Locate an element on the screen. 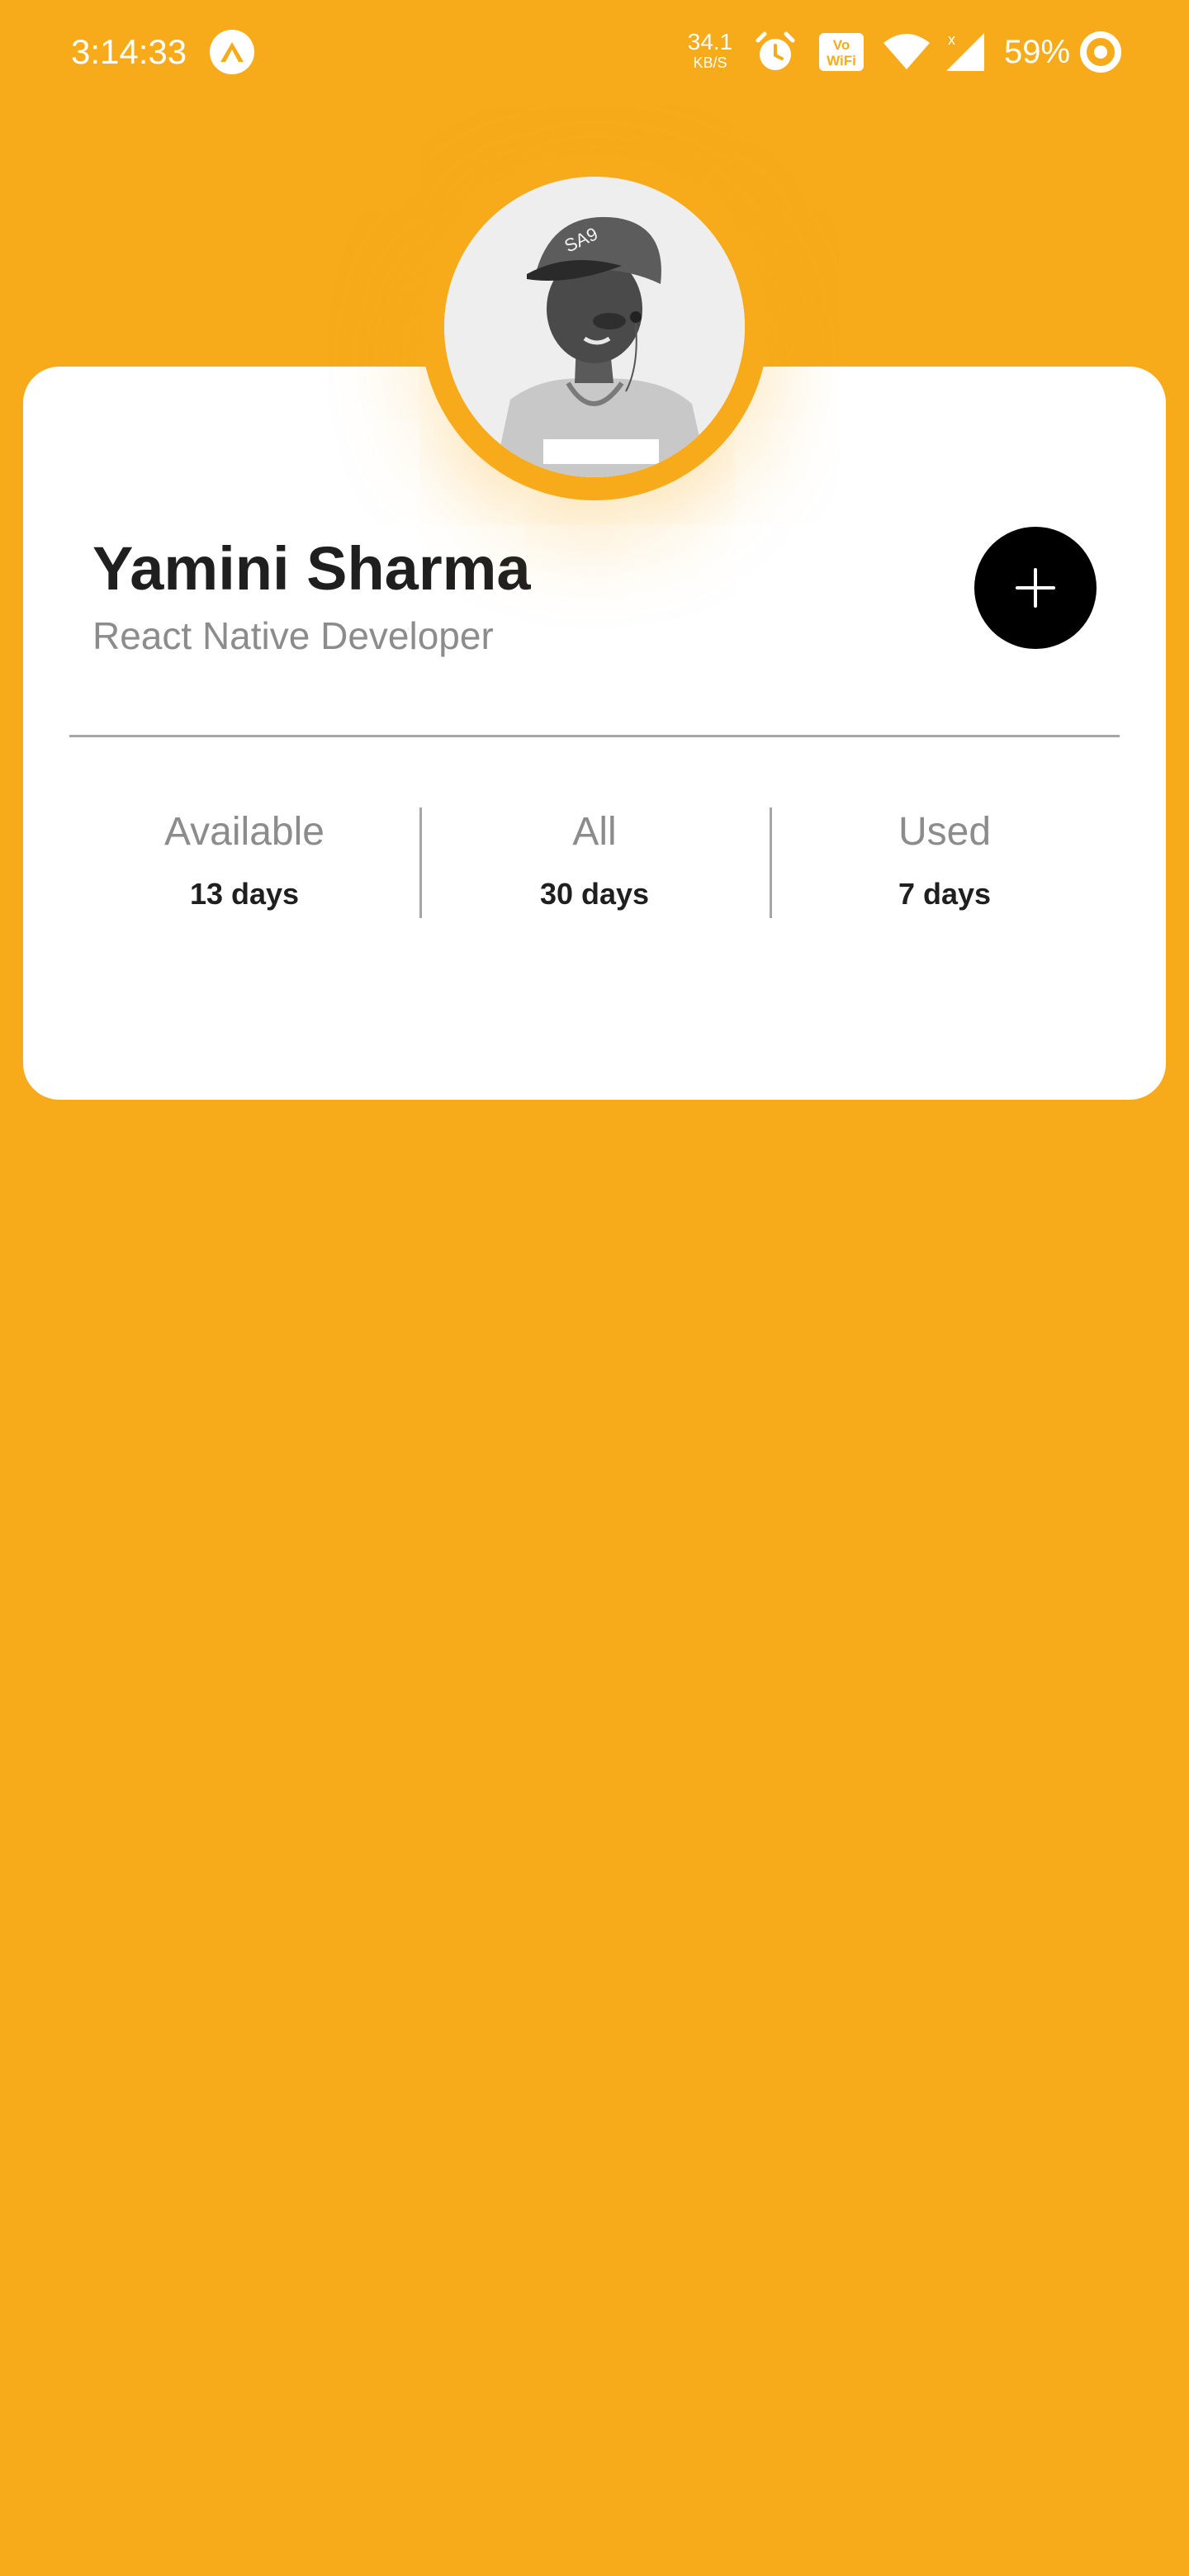  network-speed-value: 34.1 is located at coordinates (710, 41).